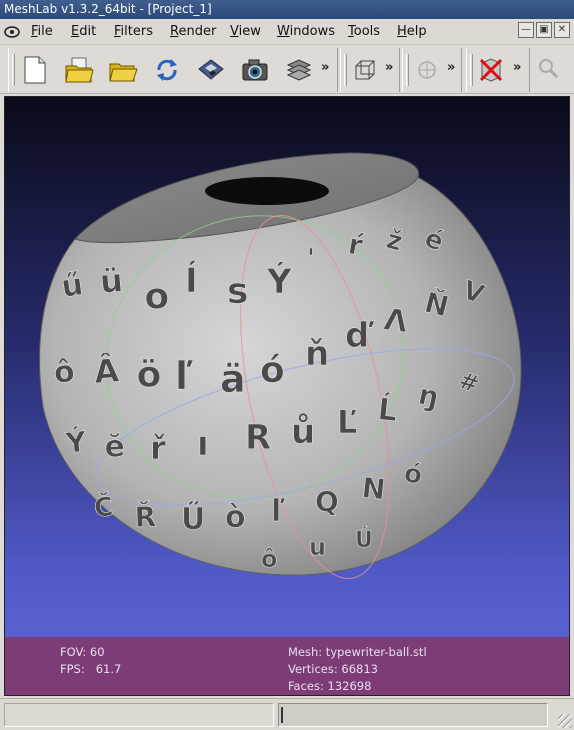  I want to click on reload-icon, so click(167, 70).